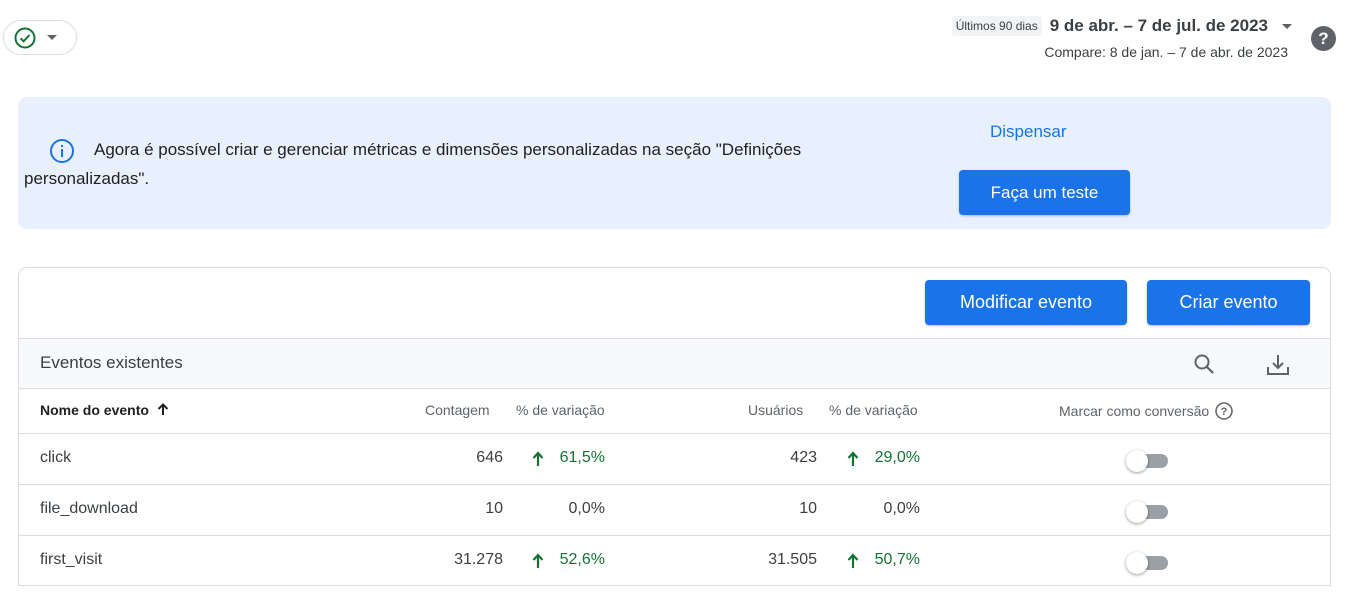  I want to click on column-header-name-label: Nome do evento, so click(94, 410).